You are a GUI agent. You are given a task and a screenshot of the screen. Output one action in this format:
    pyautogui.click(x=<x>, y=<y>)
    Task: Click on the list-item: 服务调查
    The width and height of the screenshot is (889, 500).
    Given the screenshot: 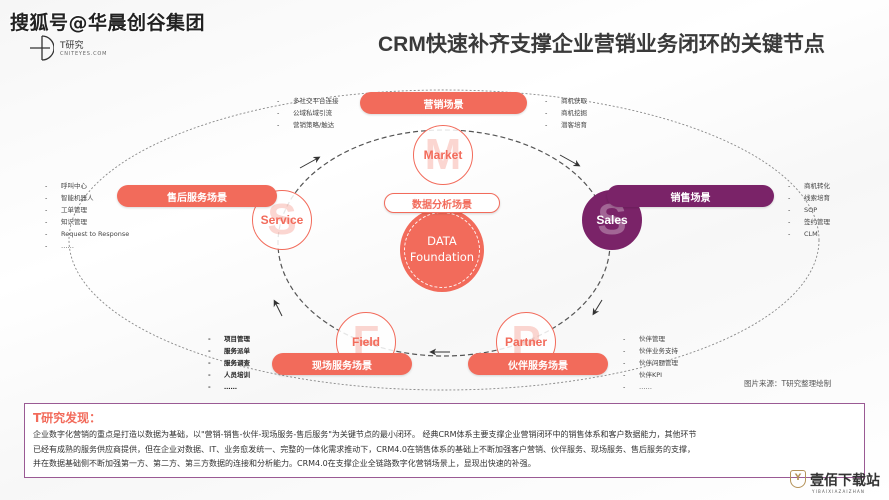 What is the action you would take?
    pyautogui.click(x=229, y=363)
    